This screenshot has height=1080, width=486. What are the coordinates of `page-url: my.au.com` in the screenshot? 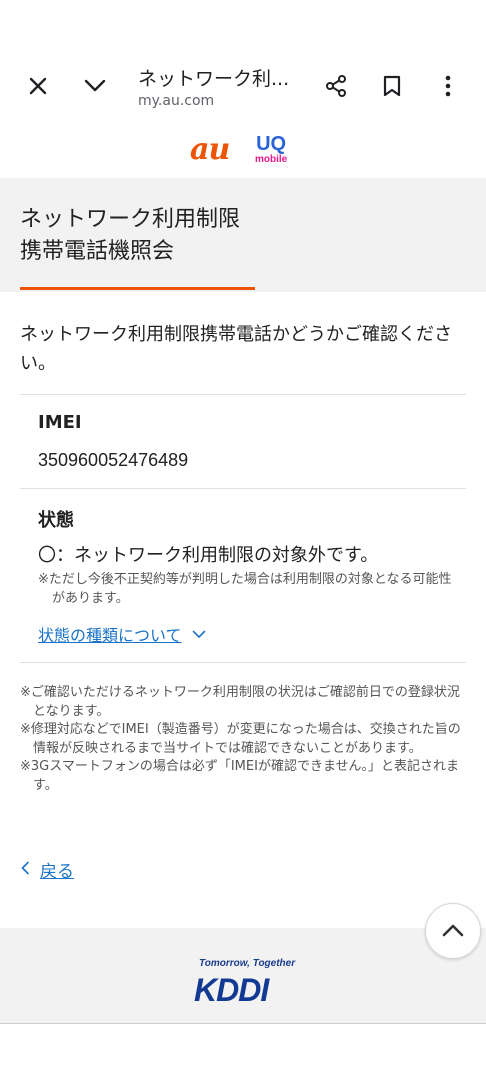 It's located at (176, 101).